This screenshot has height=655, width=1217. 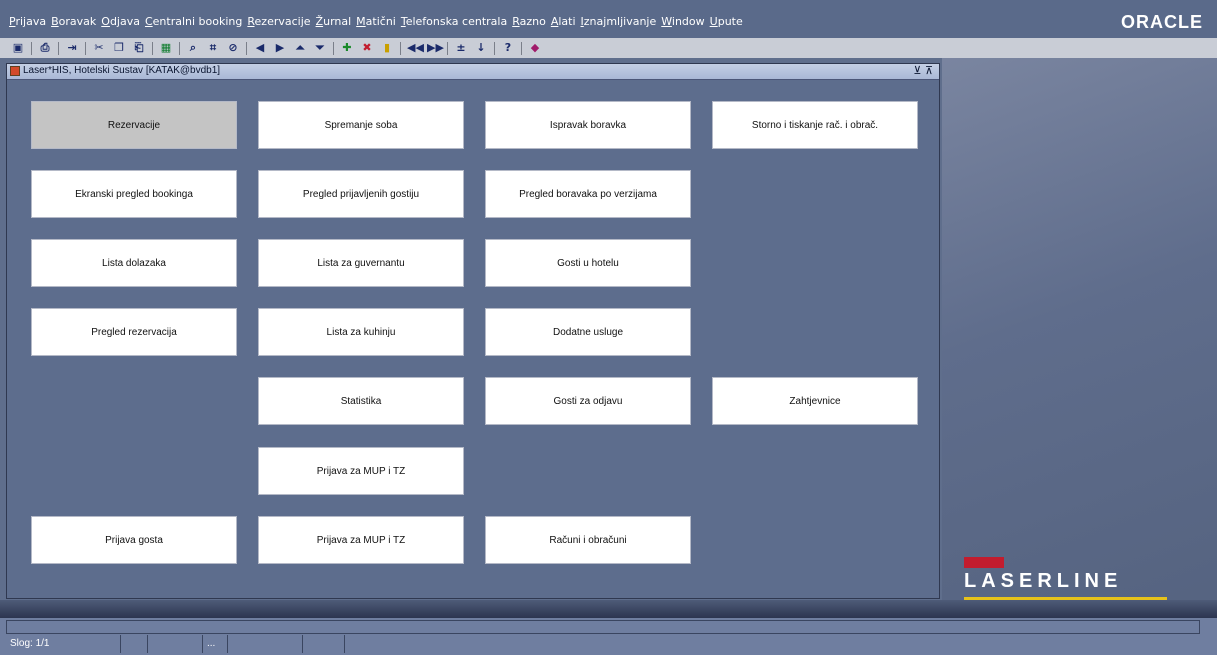 I want to click on save-icon: ▣, so click(x=18, y=48).